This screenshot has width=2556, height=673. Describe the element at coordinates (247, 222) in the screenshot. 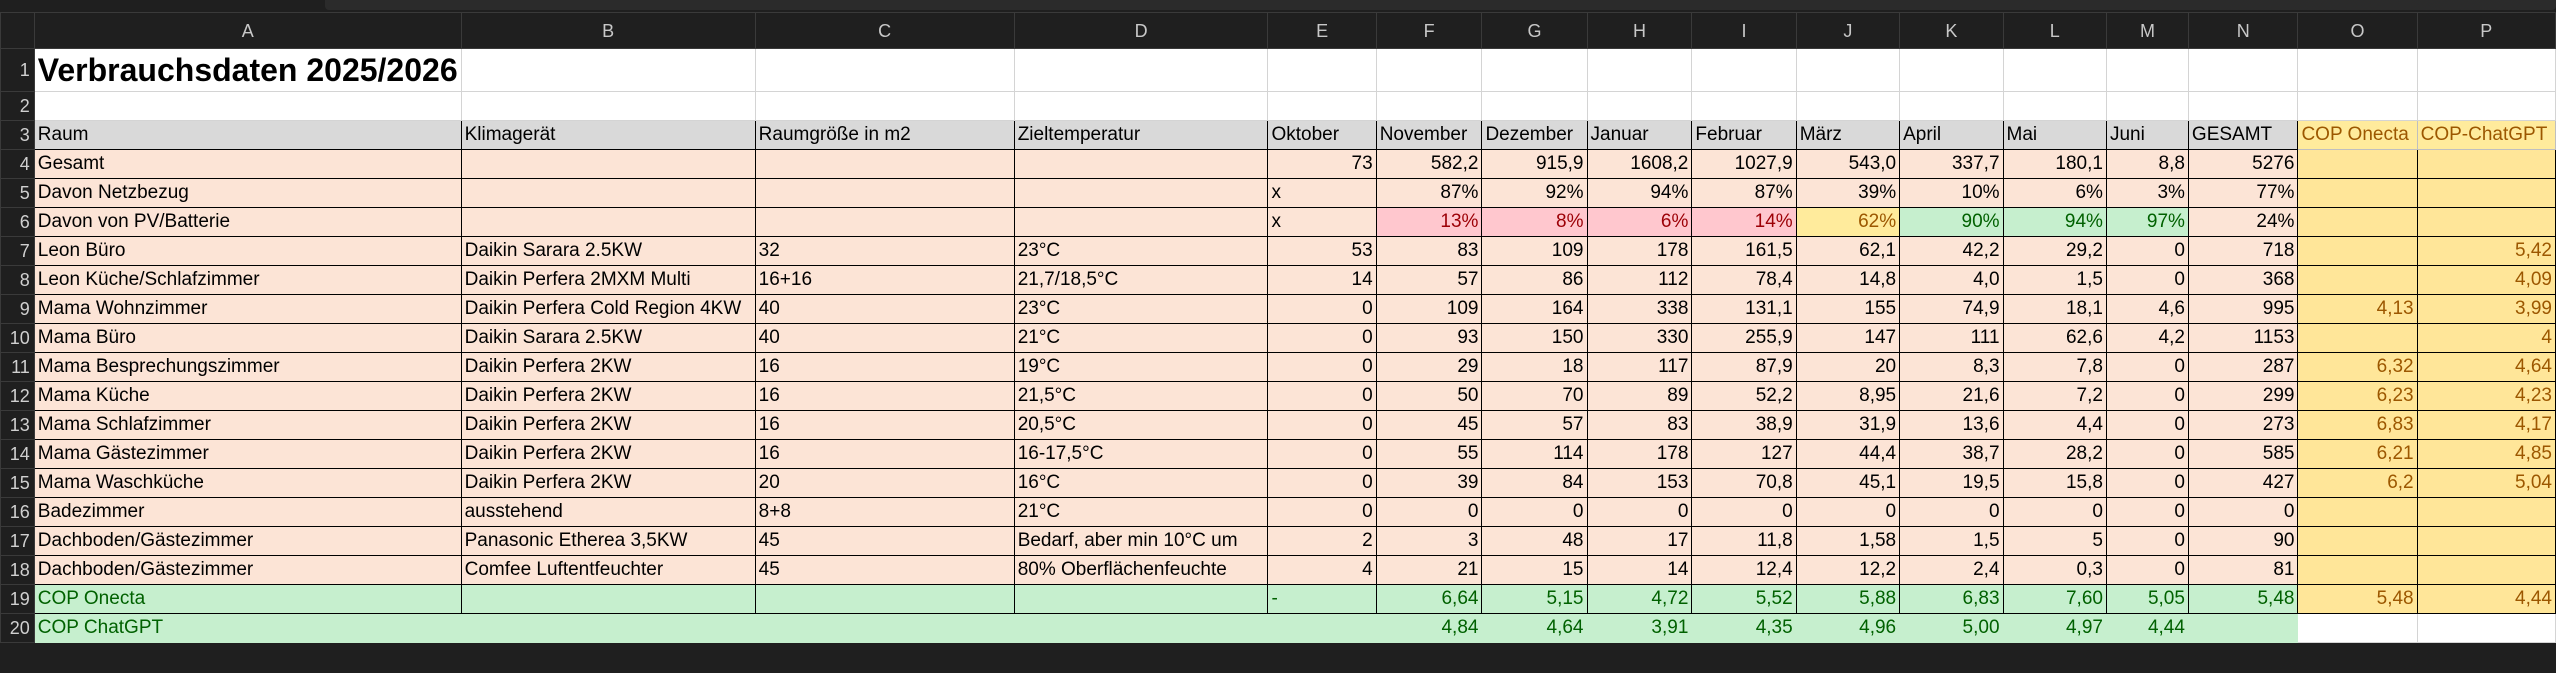

I see `cell-a-6: Davon von PV/Batterie` at that location.